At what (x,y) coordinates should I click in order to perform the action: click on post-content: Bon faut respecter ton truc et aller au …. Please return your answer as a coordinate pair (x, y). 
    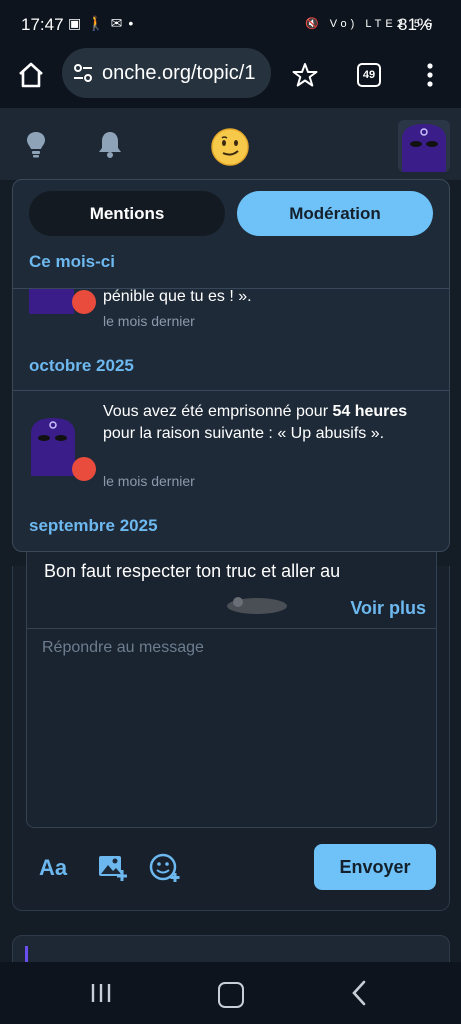
    Looking at the image, I should click on (231, 588).